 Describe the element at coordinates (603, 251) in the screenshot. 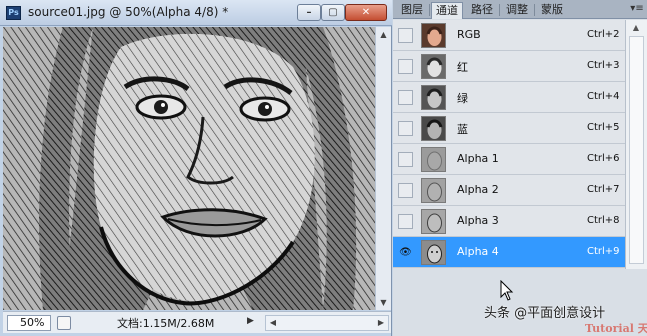

I see `channel-shortcut: Ctrl+9` at that location.